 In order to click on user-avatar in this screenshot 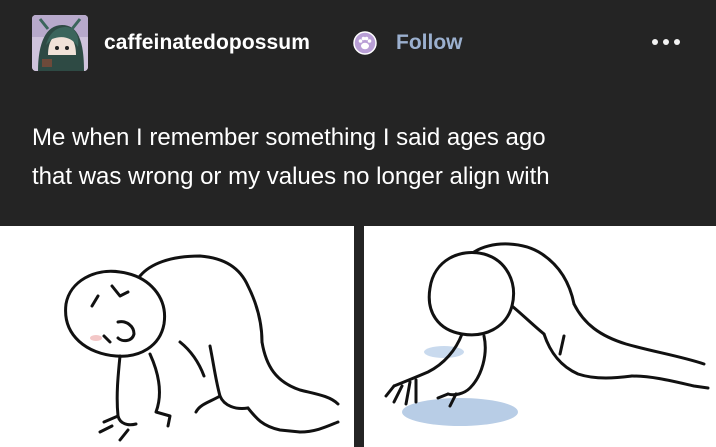, I will do `click(60, 43)`.